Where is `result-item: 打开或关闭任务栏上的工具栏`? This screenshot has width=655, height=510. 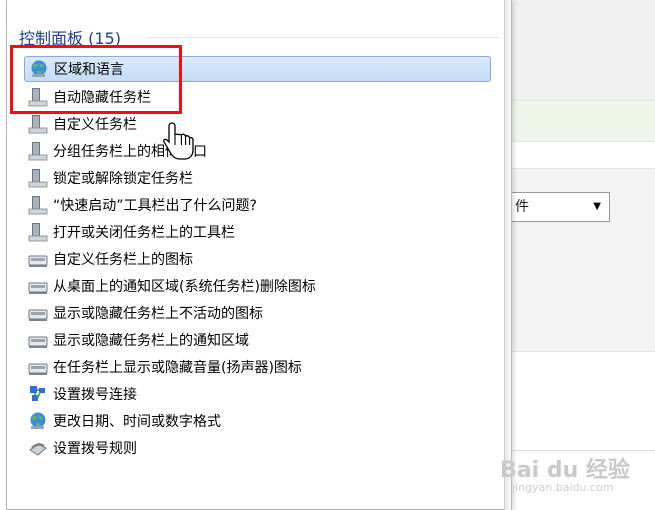 result-item: 打开或关闭任务栏上的工具栏 is located at coordinates (257, 232).